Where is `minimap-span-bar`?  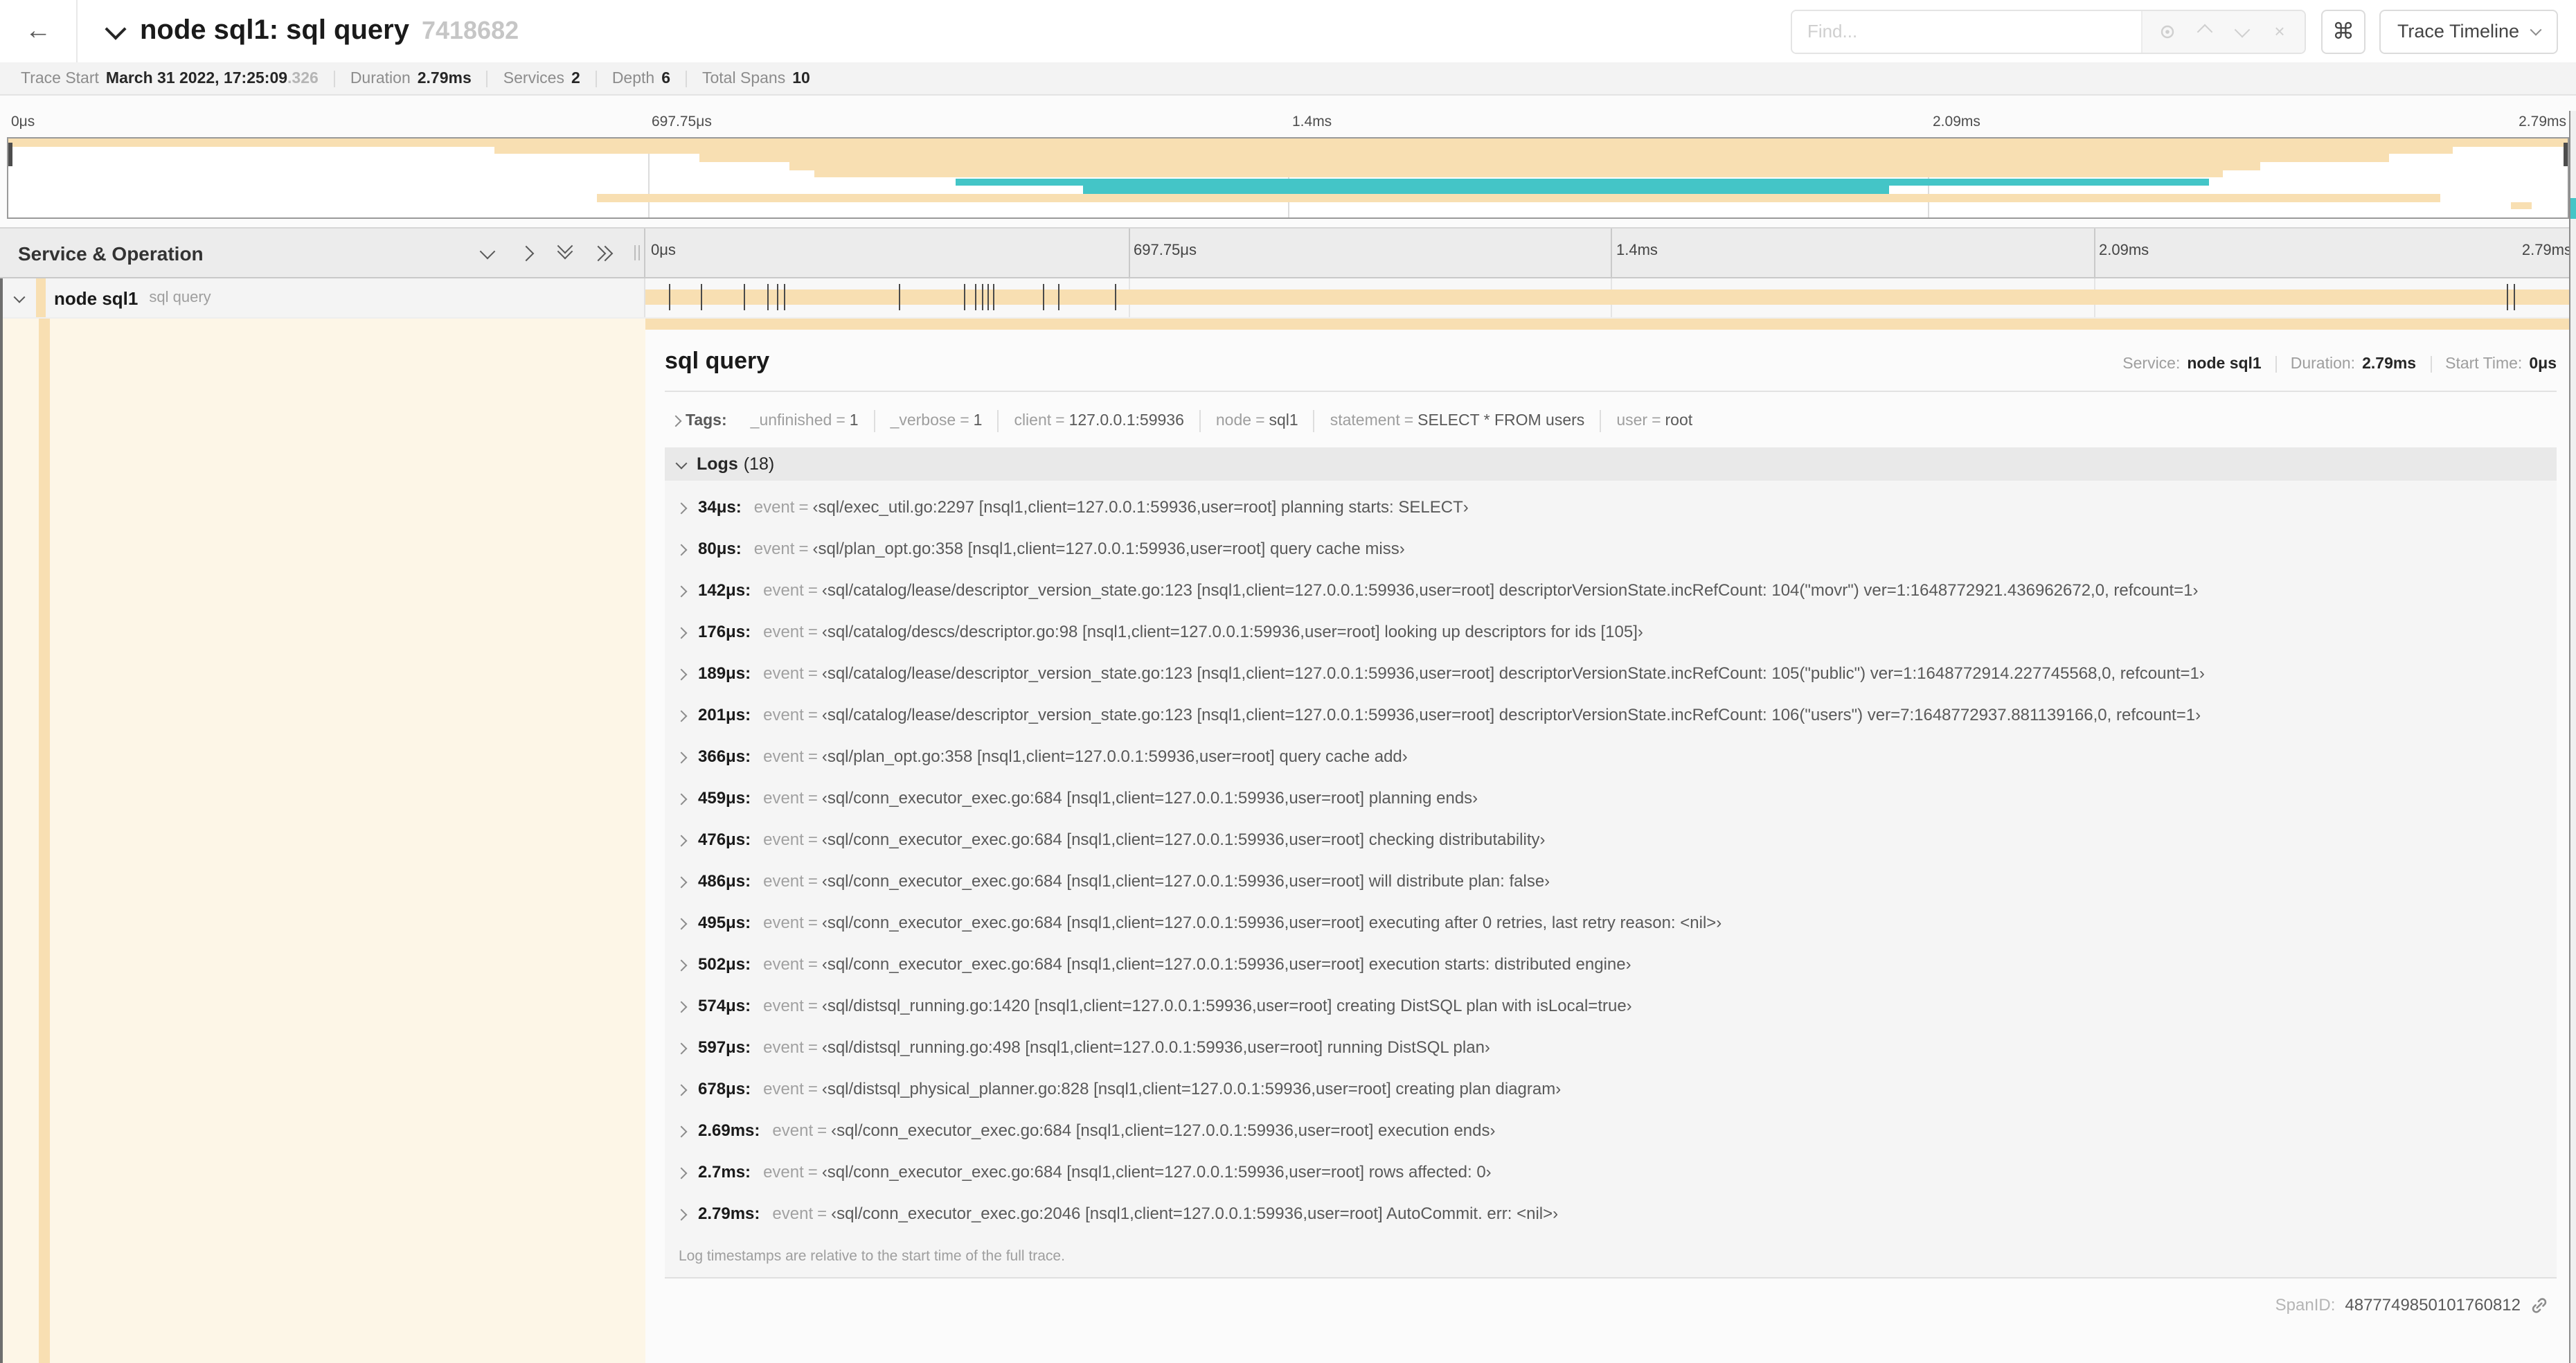 minimap-span-bar is located at coordinates (2521, 206).